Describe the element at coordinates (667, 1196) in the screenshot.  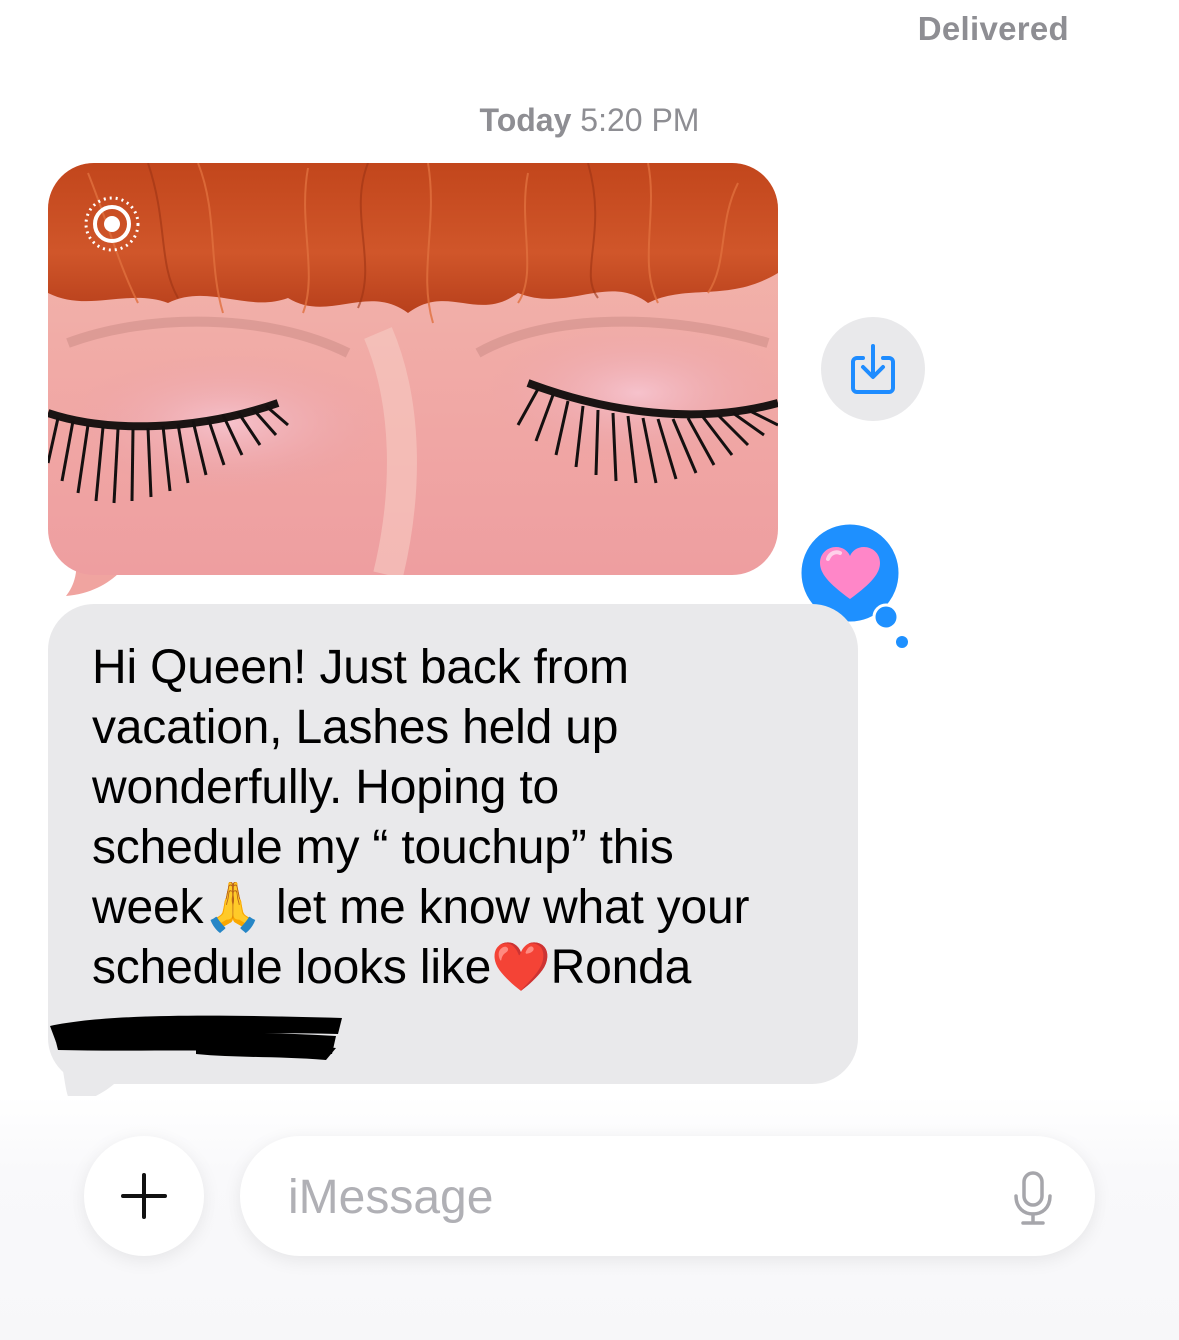
I see `imessage-input: iMessage` at that location.